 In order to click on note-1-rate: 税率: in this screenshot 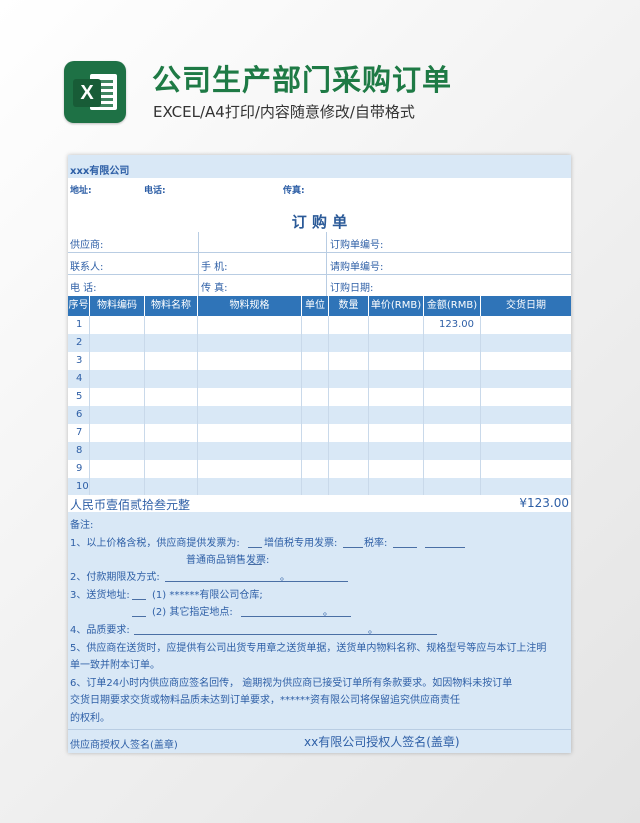, I will do `click(376, 543)`.